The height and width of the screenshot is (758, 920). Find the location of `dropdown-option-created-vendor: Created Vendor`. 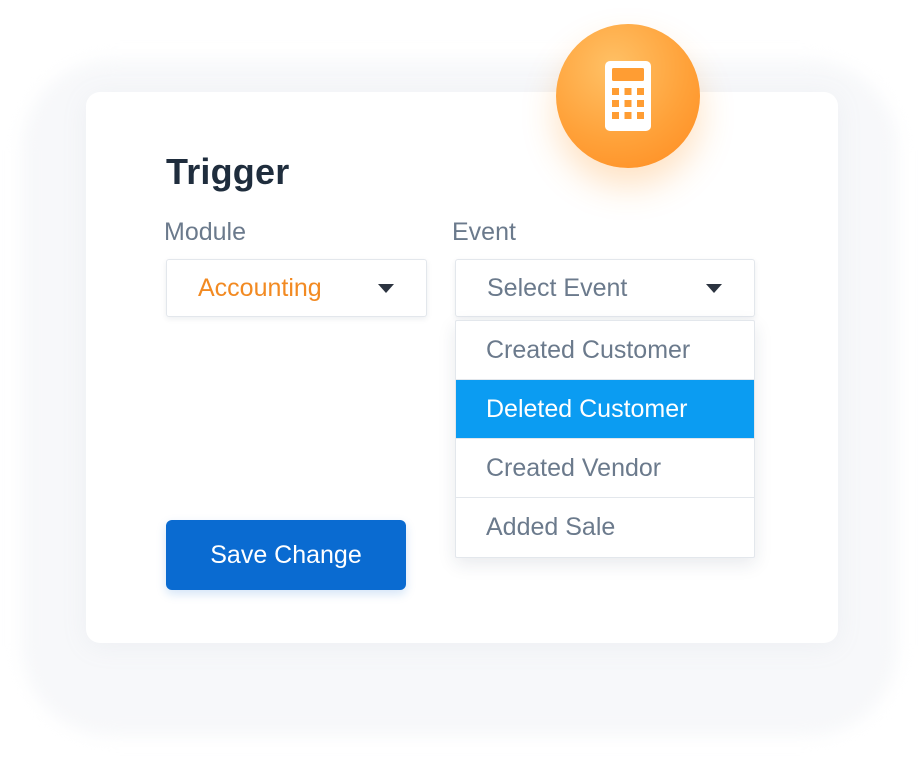

dropdown-option-created-vendor: Created Vendor is located at coordinates (605, 468).